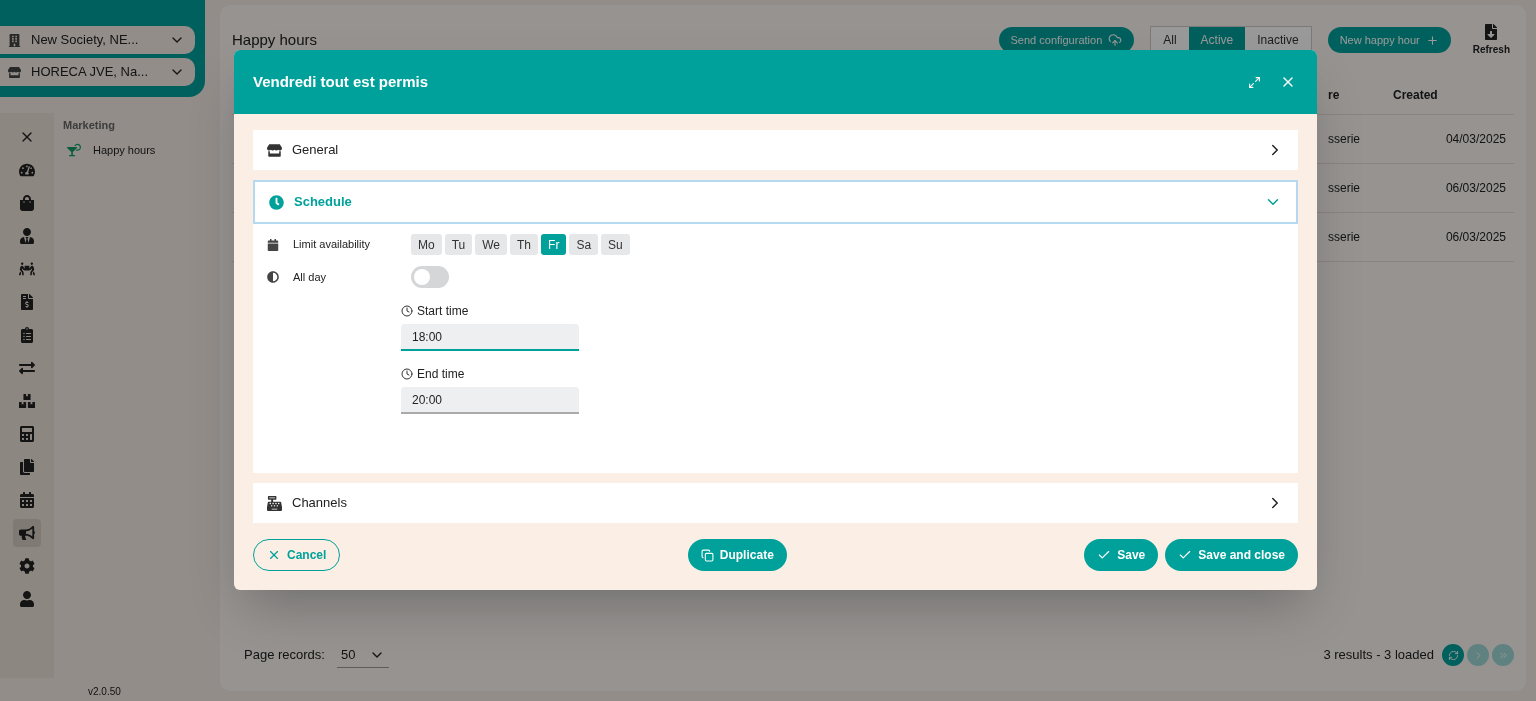 This screenshot has width=1536, height=701. I want to click on save-button: Save, so click(1121, 555).